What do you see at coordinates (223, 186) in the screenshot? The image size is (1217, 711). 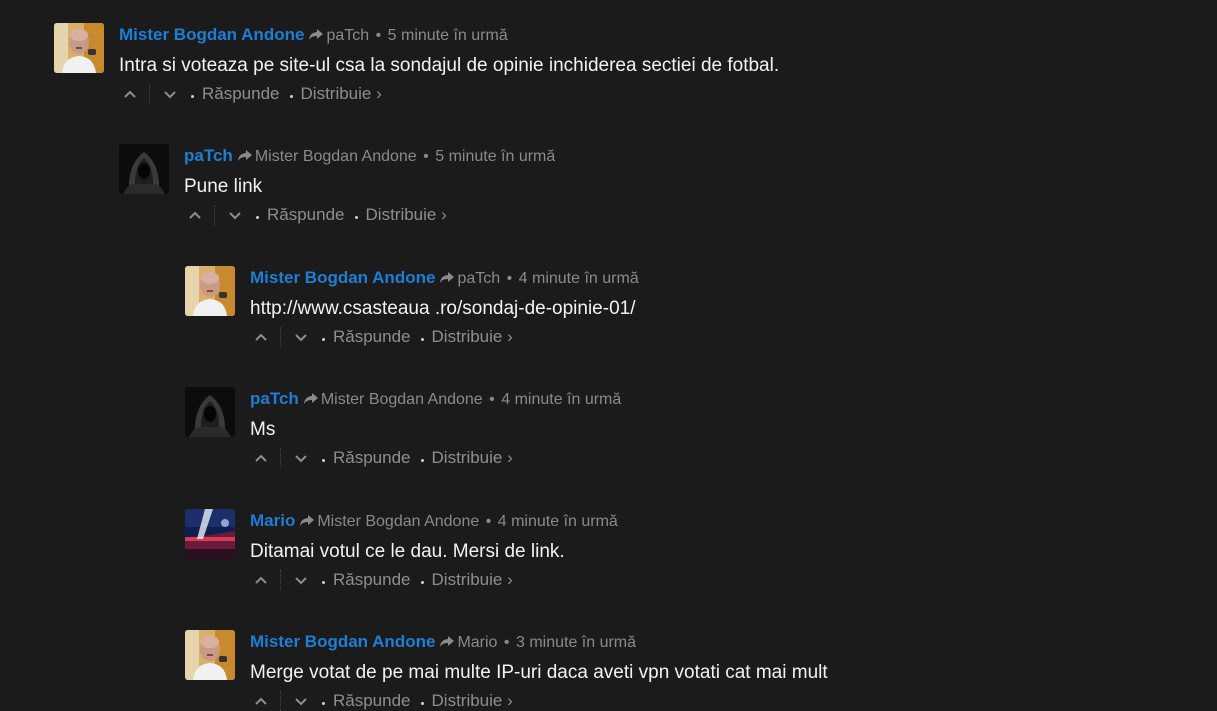 I see `comment-message: Pune link` at bounding box center [223, 186].